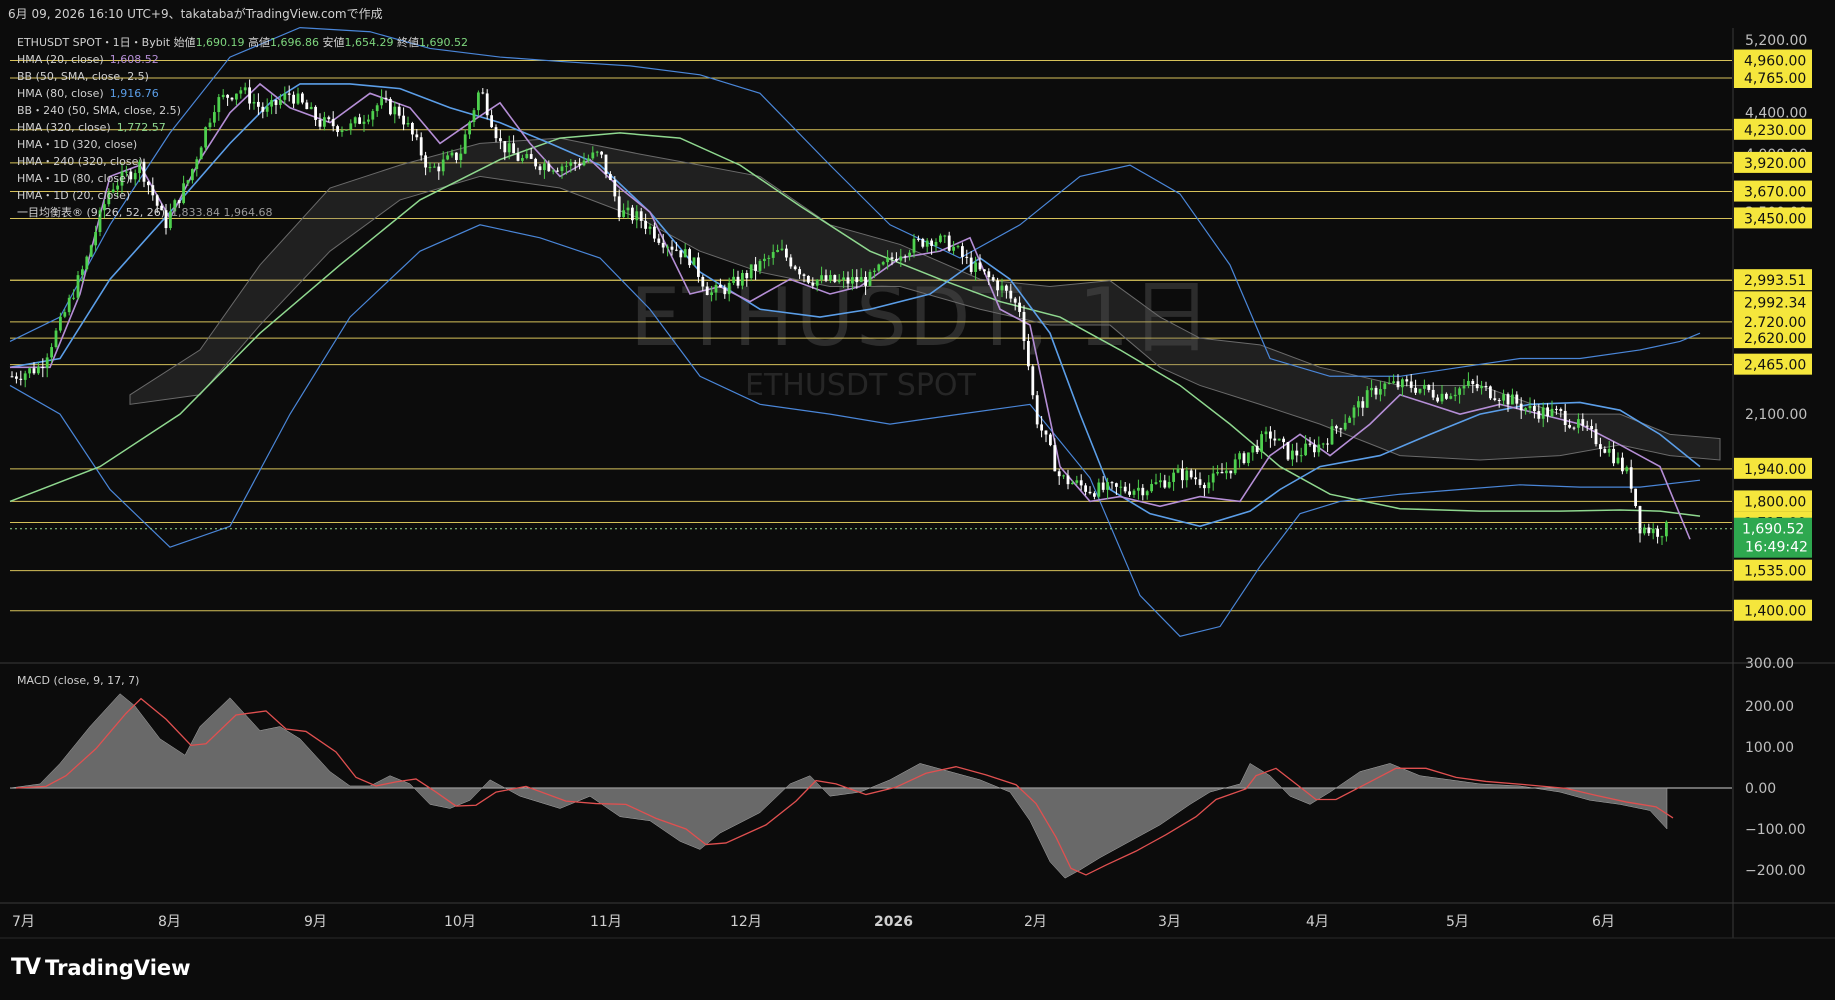 The width and height of the screenshot is (1835, 1000). Describe the element at coordinates (242, 110) in the screenshot. I see `legend-item: BB・240 (50, SMA, close, 2.5)` at that location.